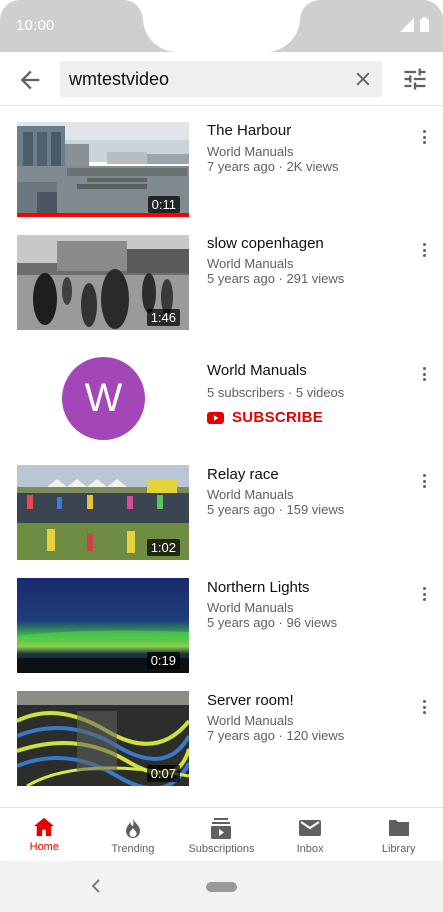 This screenshot has height=912, width=443. Describe the element at coordinates (272, 622) in the screenshot. I see `video-meta: 5 years ago · 96 views` at that location.